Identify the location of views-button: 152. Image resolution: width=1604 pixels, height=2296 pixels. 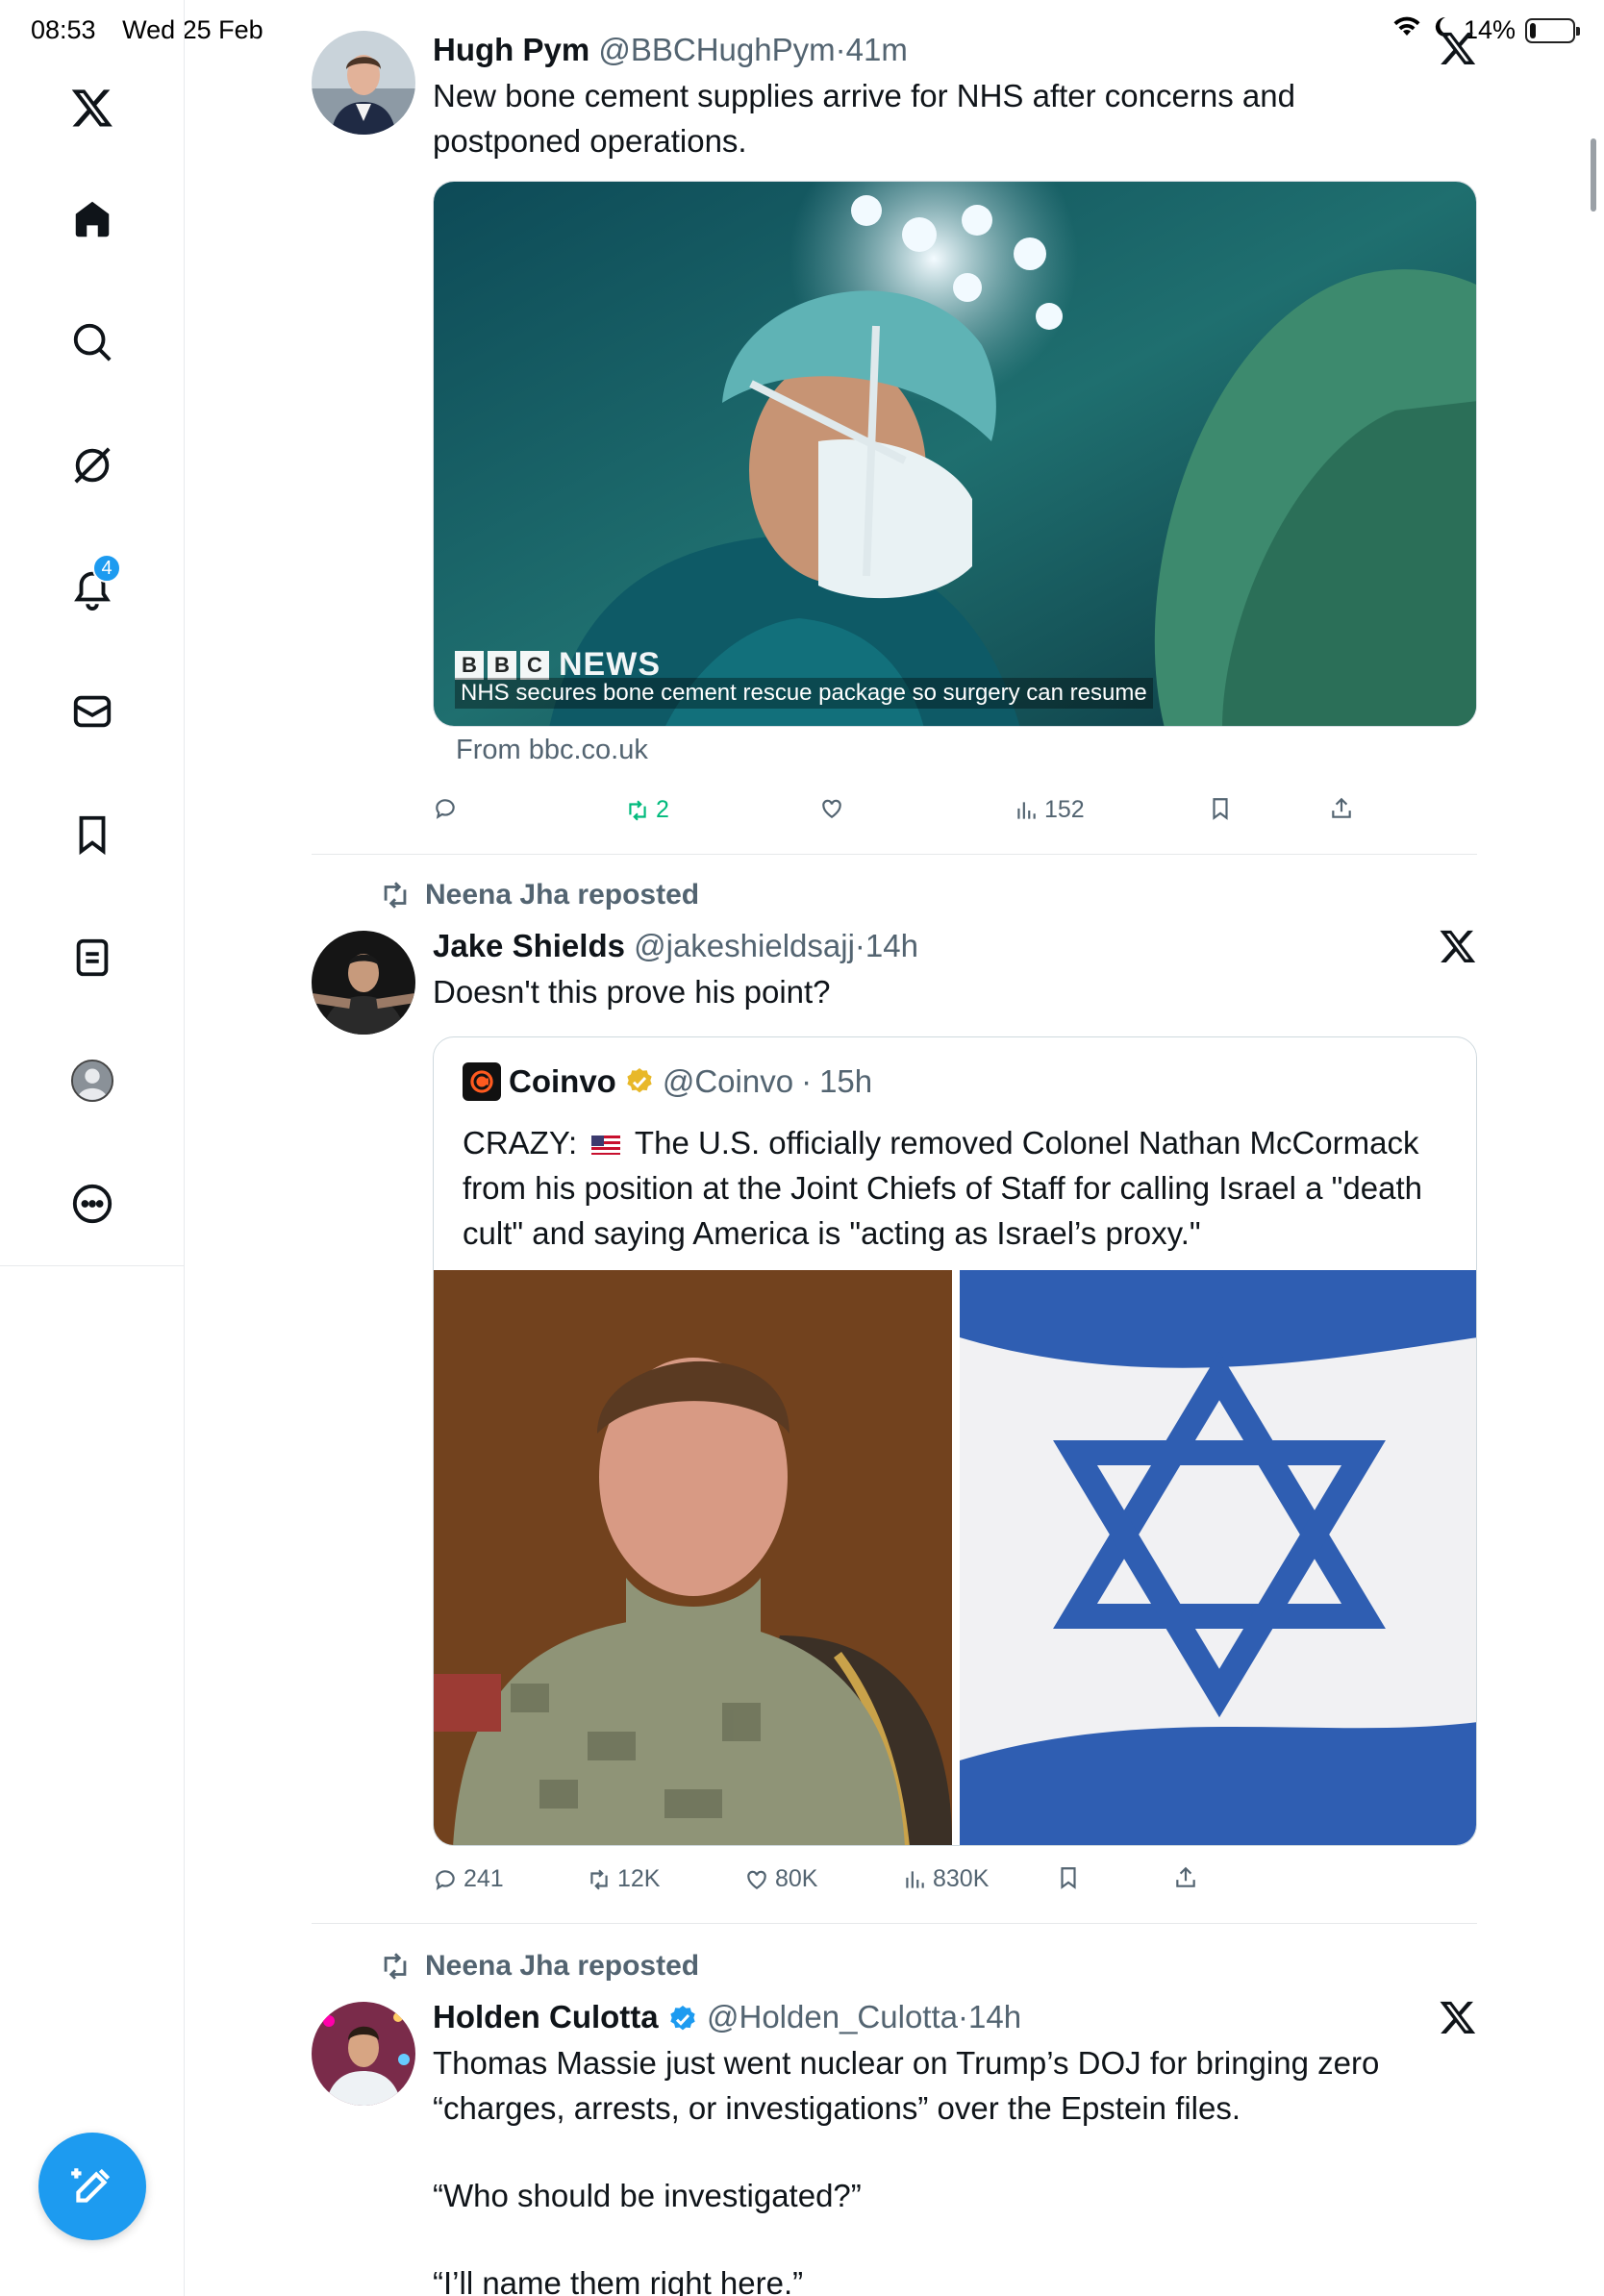
(1049, 810).